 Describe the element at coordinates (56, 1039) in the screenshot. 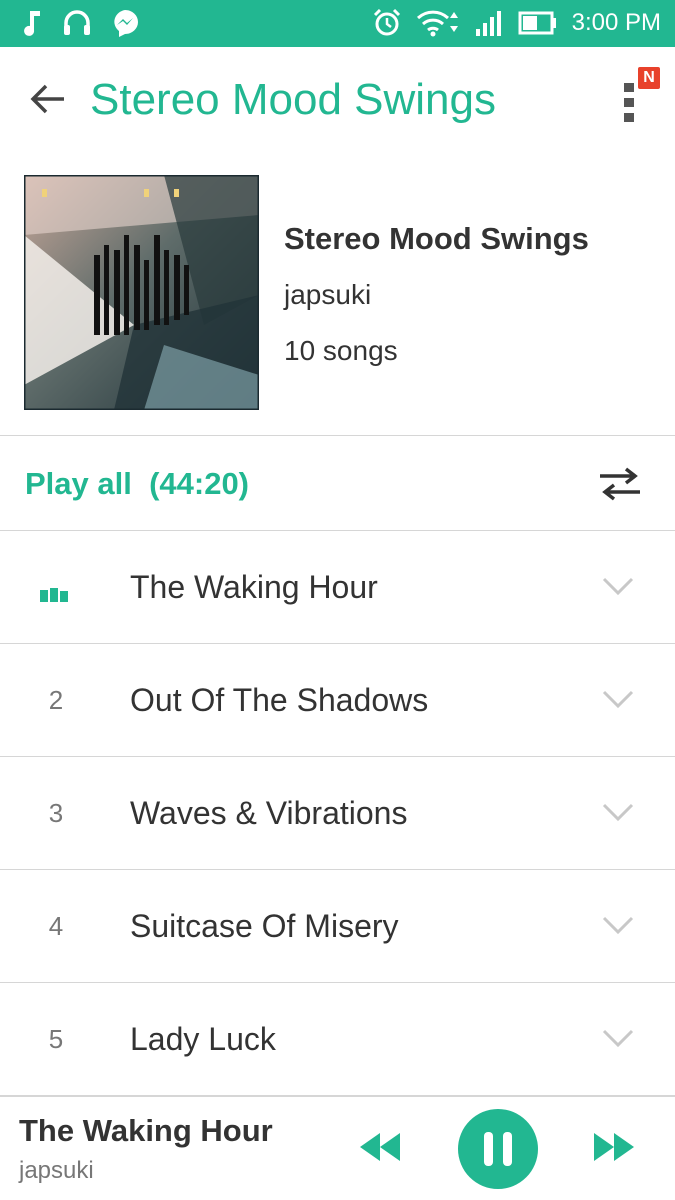

I see `track-number: 5` at that location.